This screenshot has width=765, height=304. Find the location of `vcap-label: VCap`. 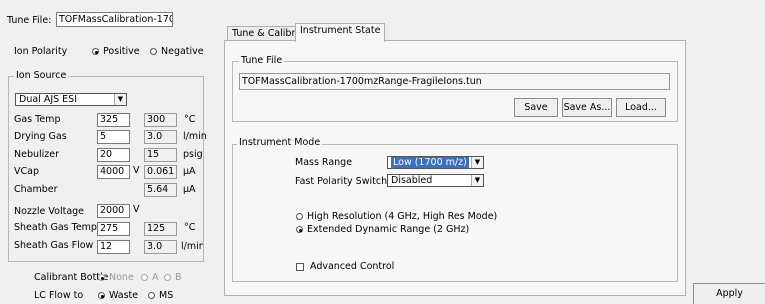

vcap-label: VCap is located at coordinates (26, 171).